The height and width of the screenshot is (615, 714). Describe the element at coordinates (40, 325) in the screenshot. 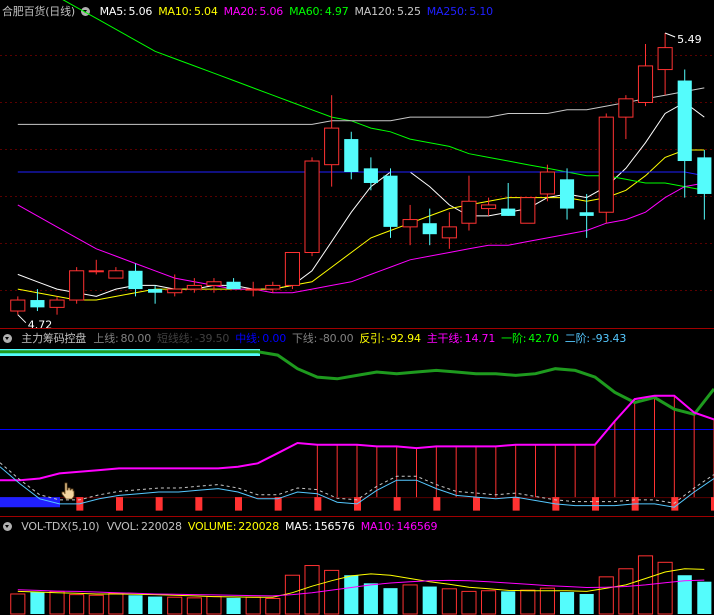

I see `low-label: 4.72` at that location.